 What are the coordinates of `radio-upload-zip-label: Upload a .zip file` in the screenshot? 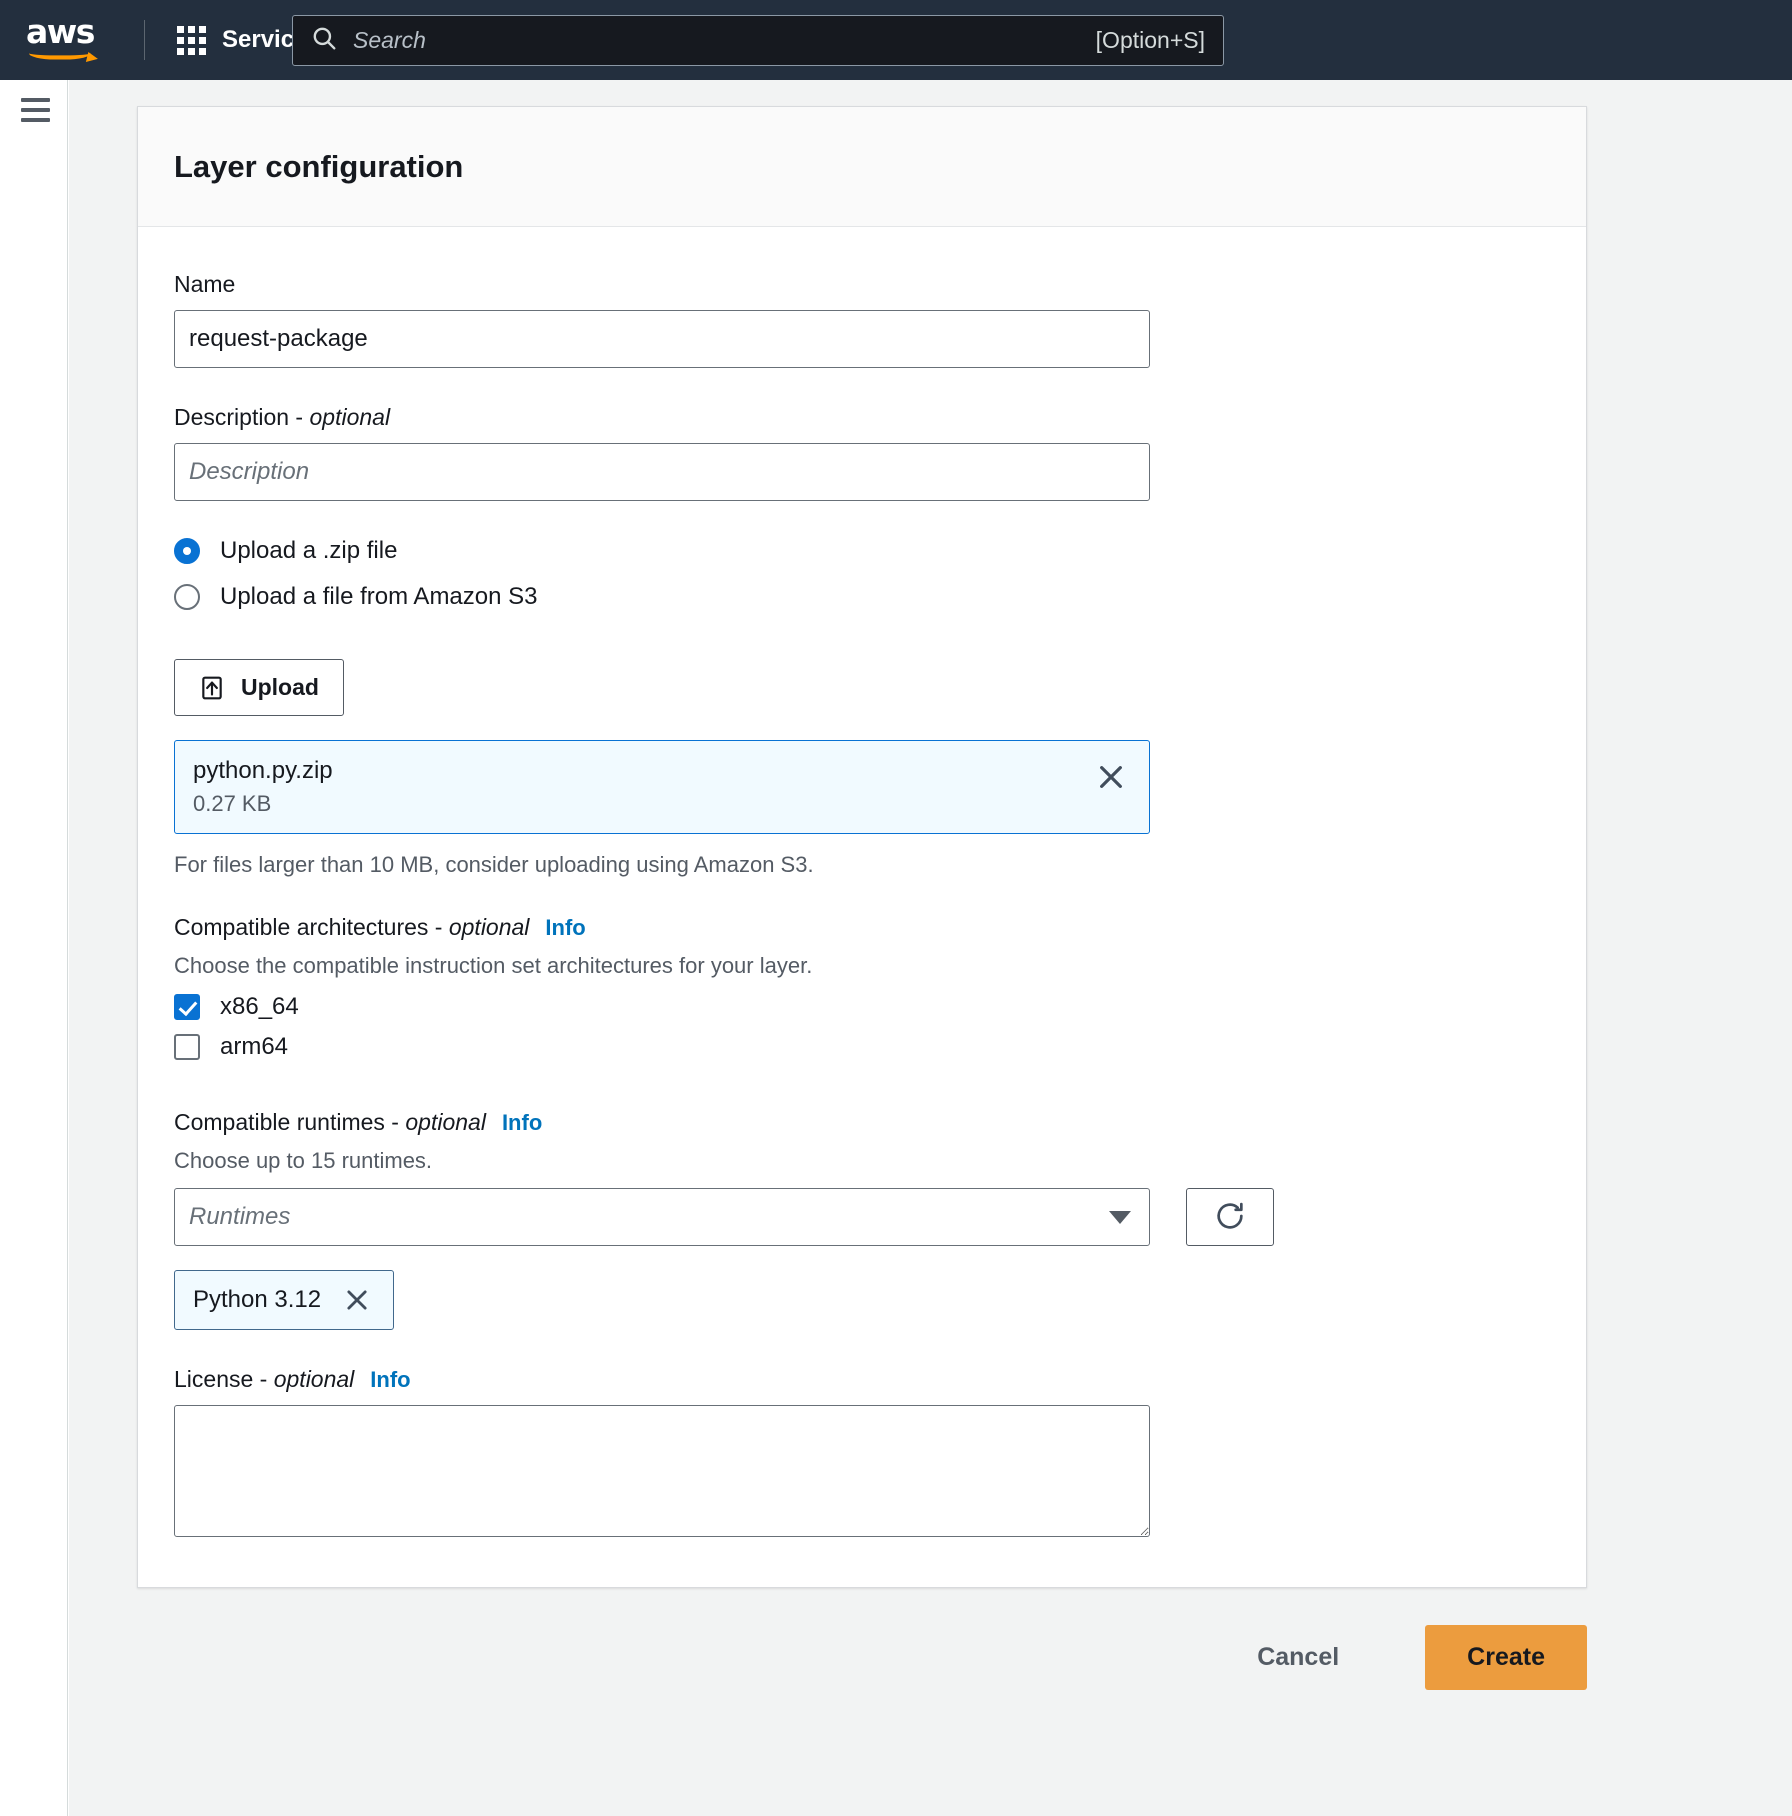 It's located at (309, 550).